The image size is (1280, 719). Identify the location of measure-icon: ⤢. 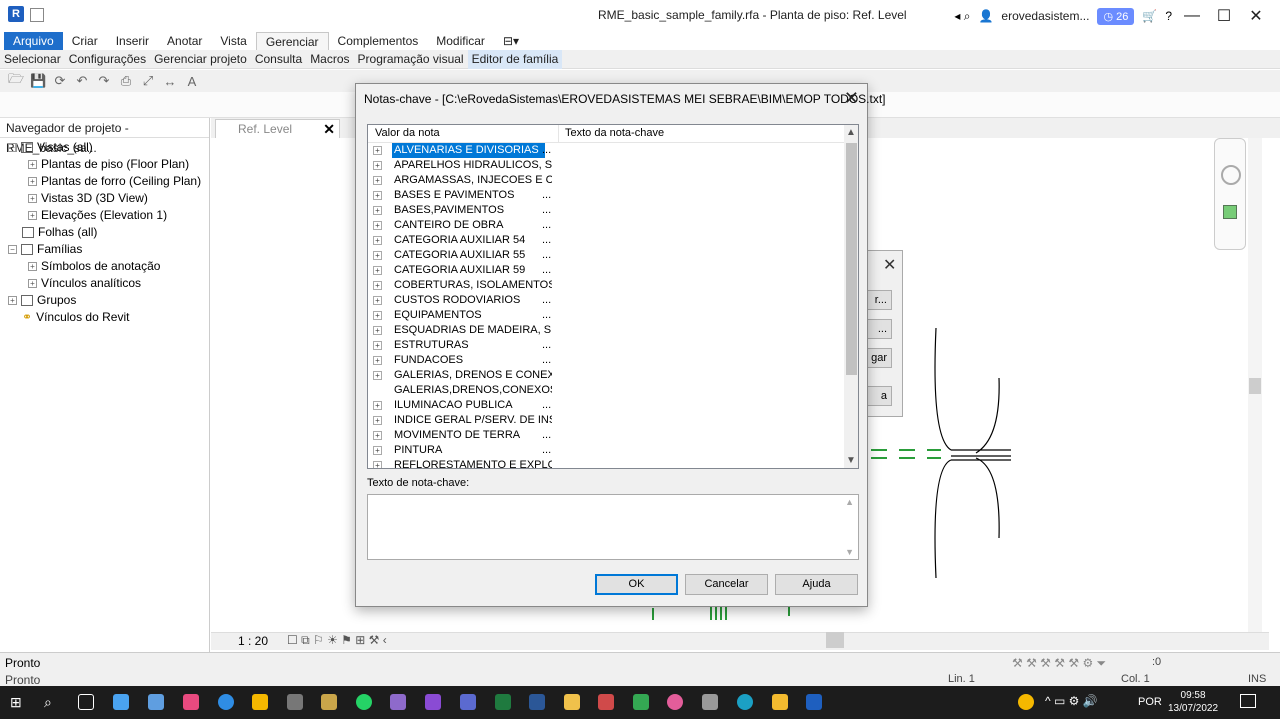
(148, 81).